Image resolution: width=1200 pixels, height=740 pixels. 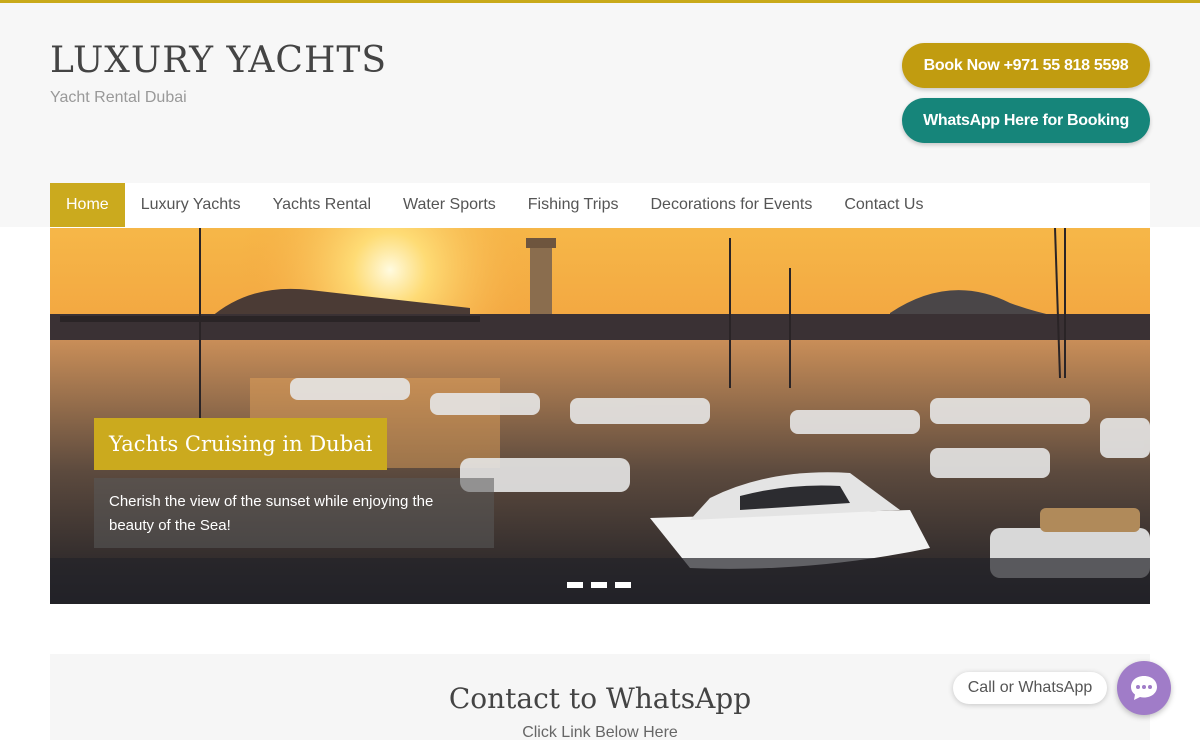 I want to click on nav-item-luxury-yachts: Luxury Yachts, so click(x=191, y=205).